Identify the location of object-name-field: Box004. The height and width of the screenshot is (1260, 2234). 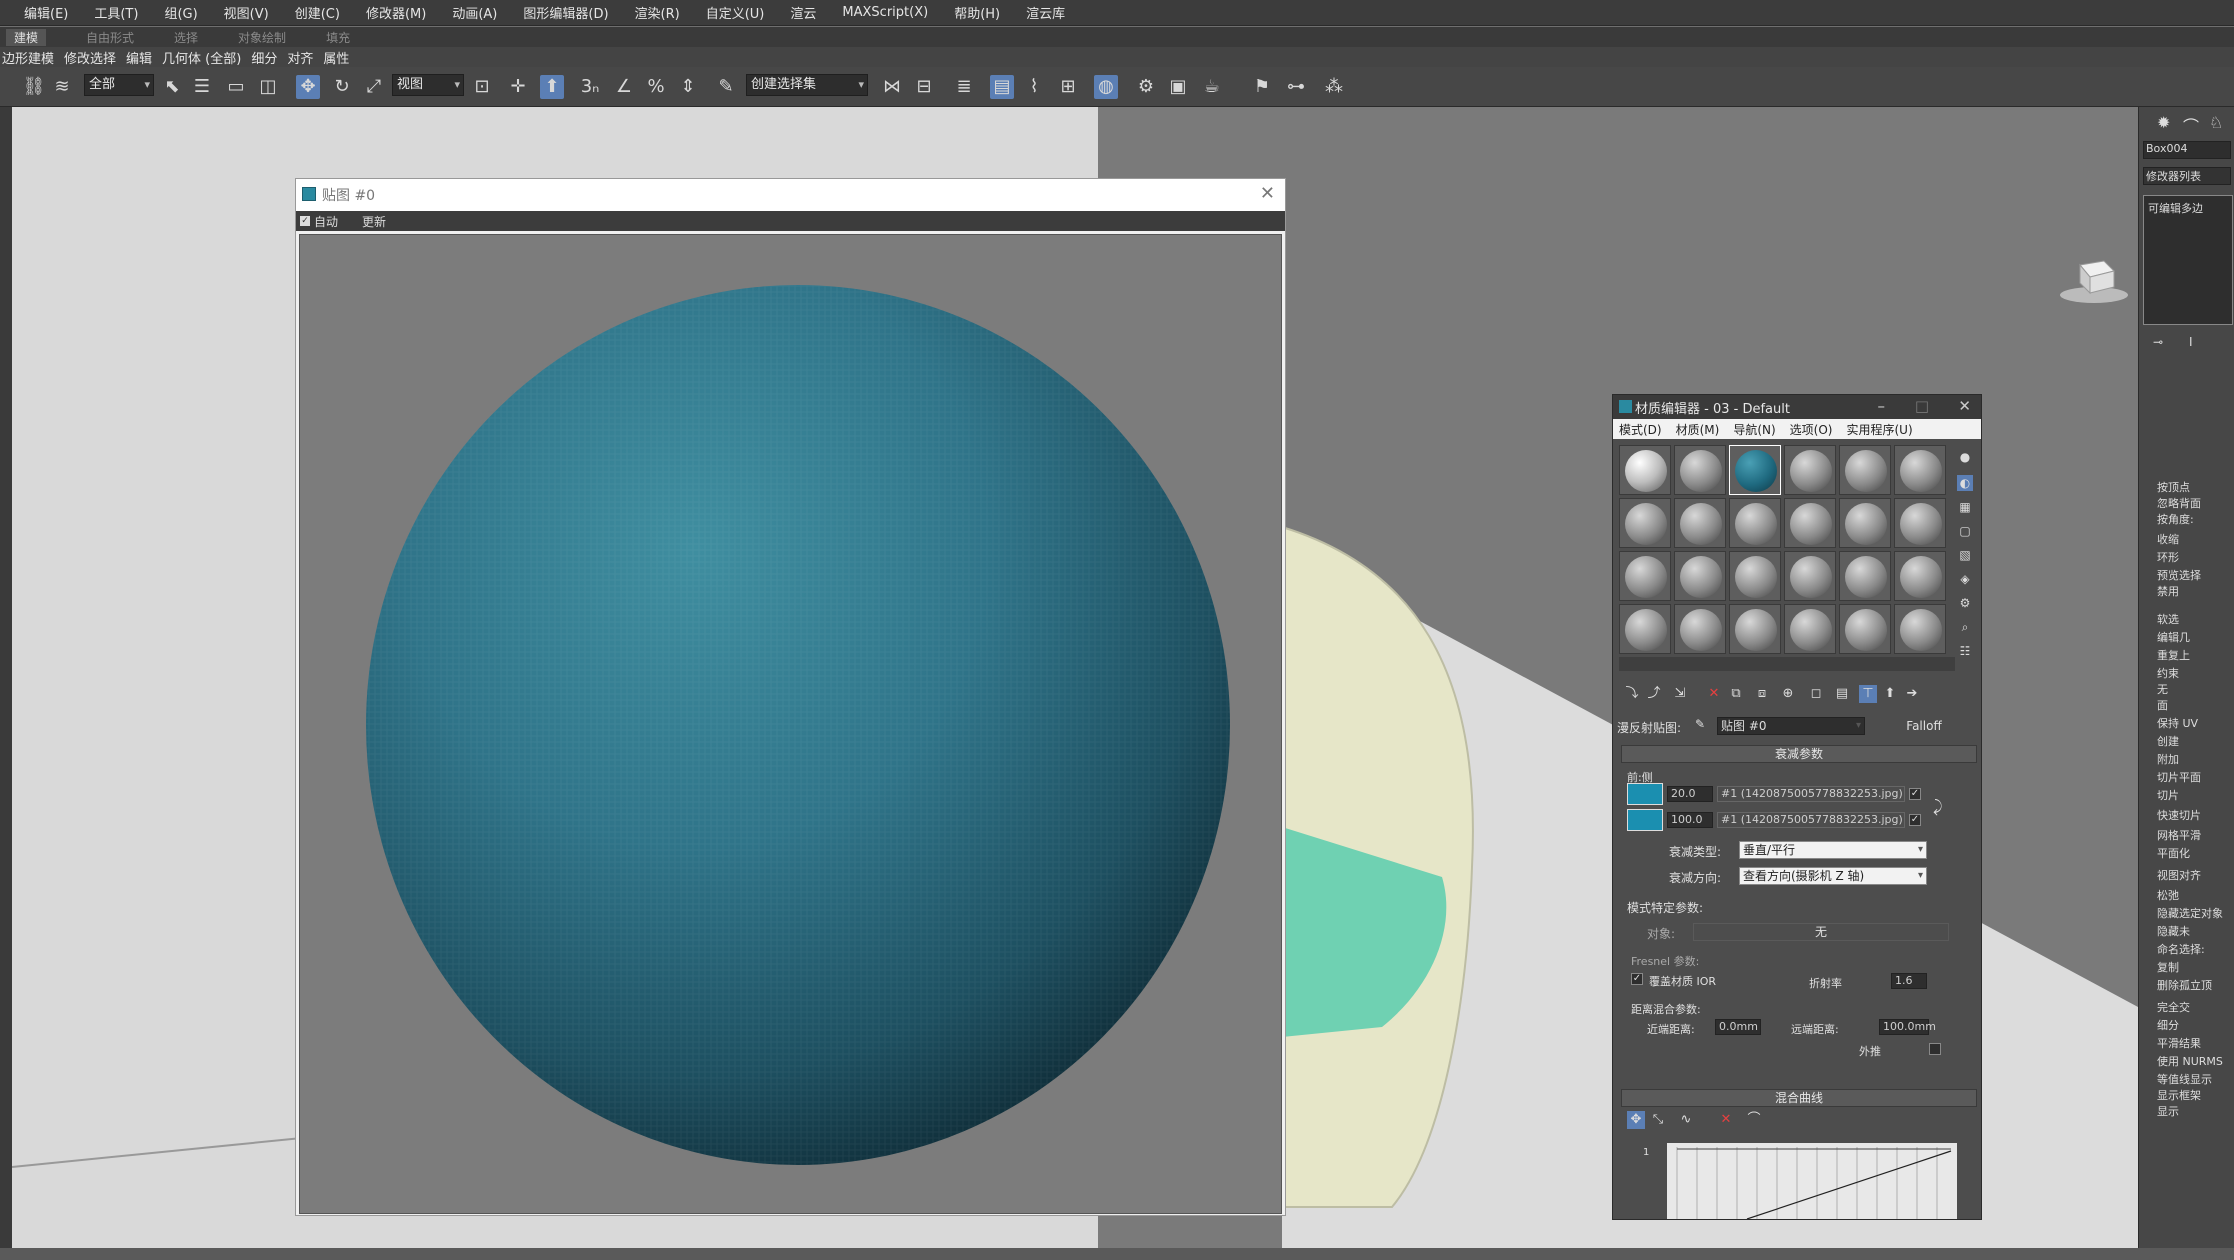
(2187, 150).